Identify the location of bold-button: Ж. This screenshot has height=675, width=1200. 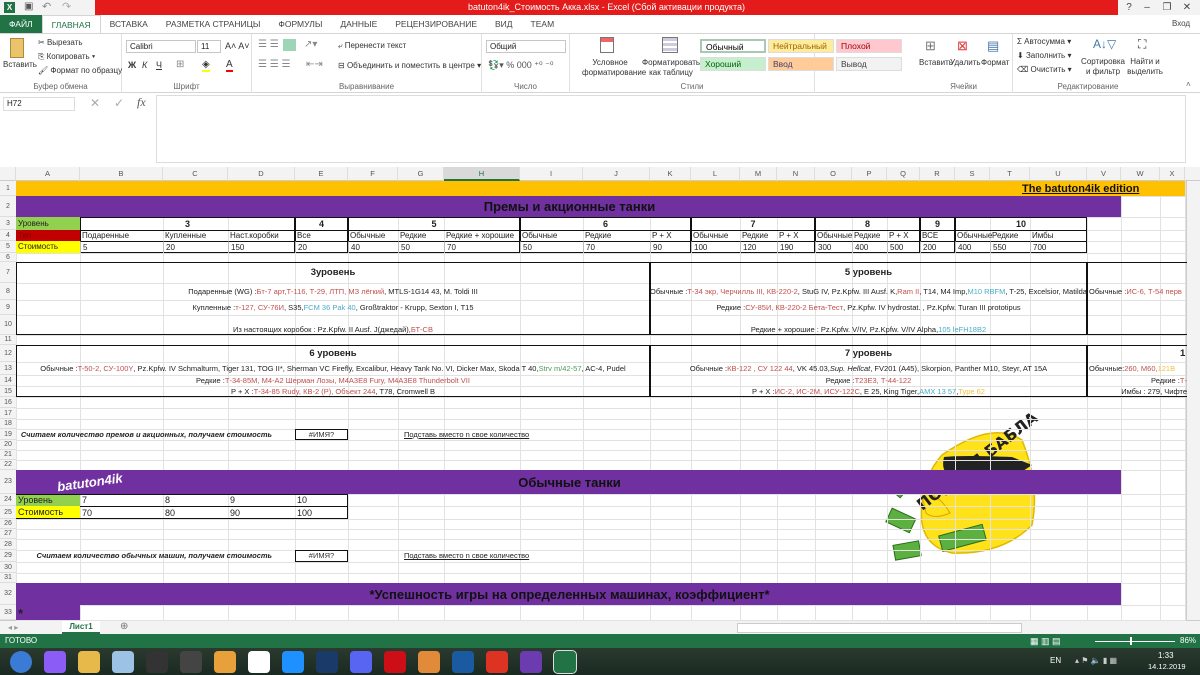
(132, 65).